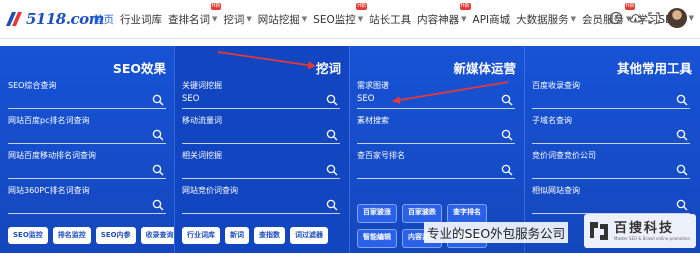  What do you see at coordinates (53, 19) in the screenshot?
I see `site-logo: 5118.com` at bounding box center [53, 19].